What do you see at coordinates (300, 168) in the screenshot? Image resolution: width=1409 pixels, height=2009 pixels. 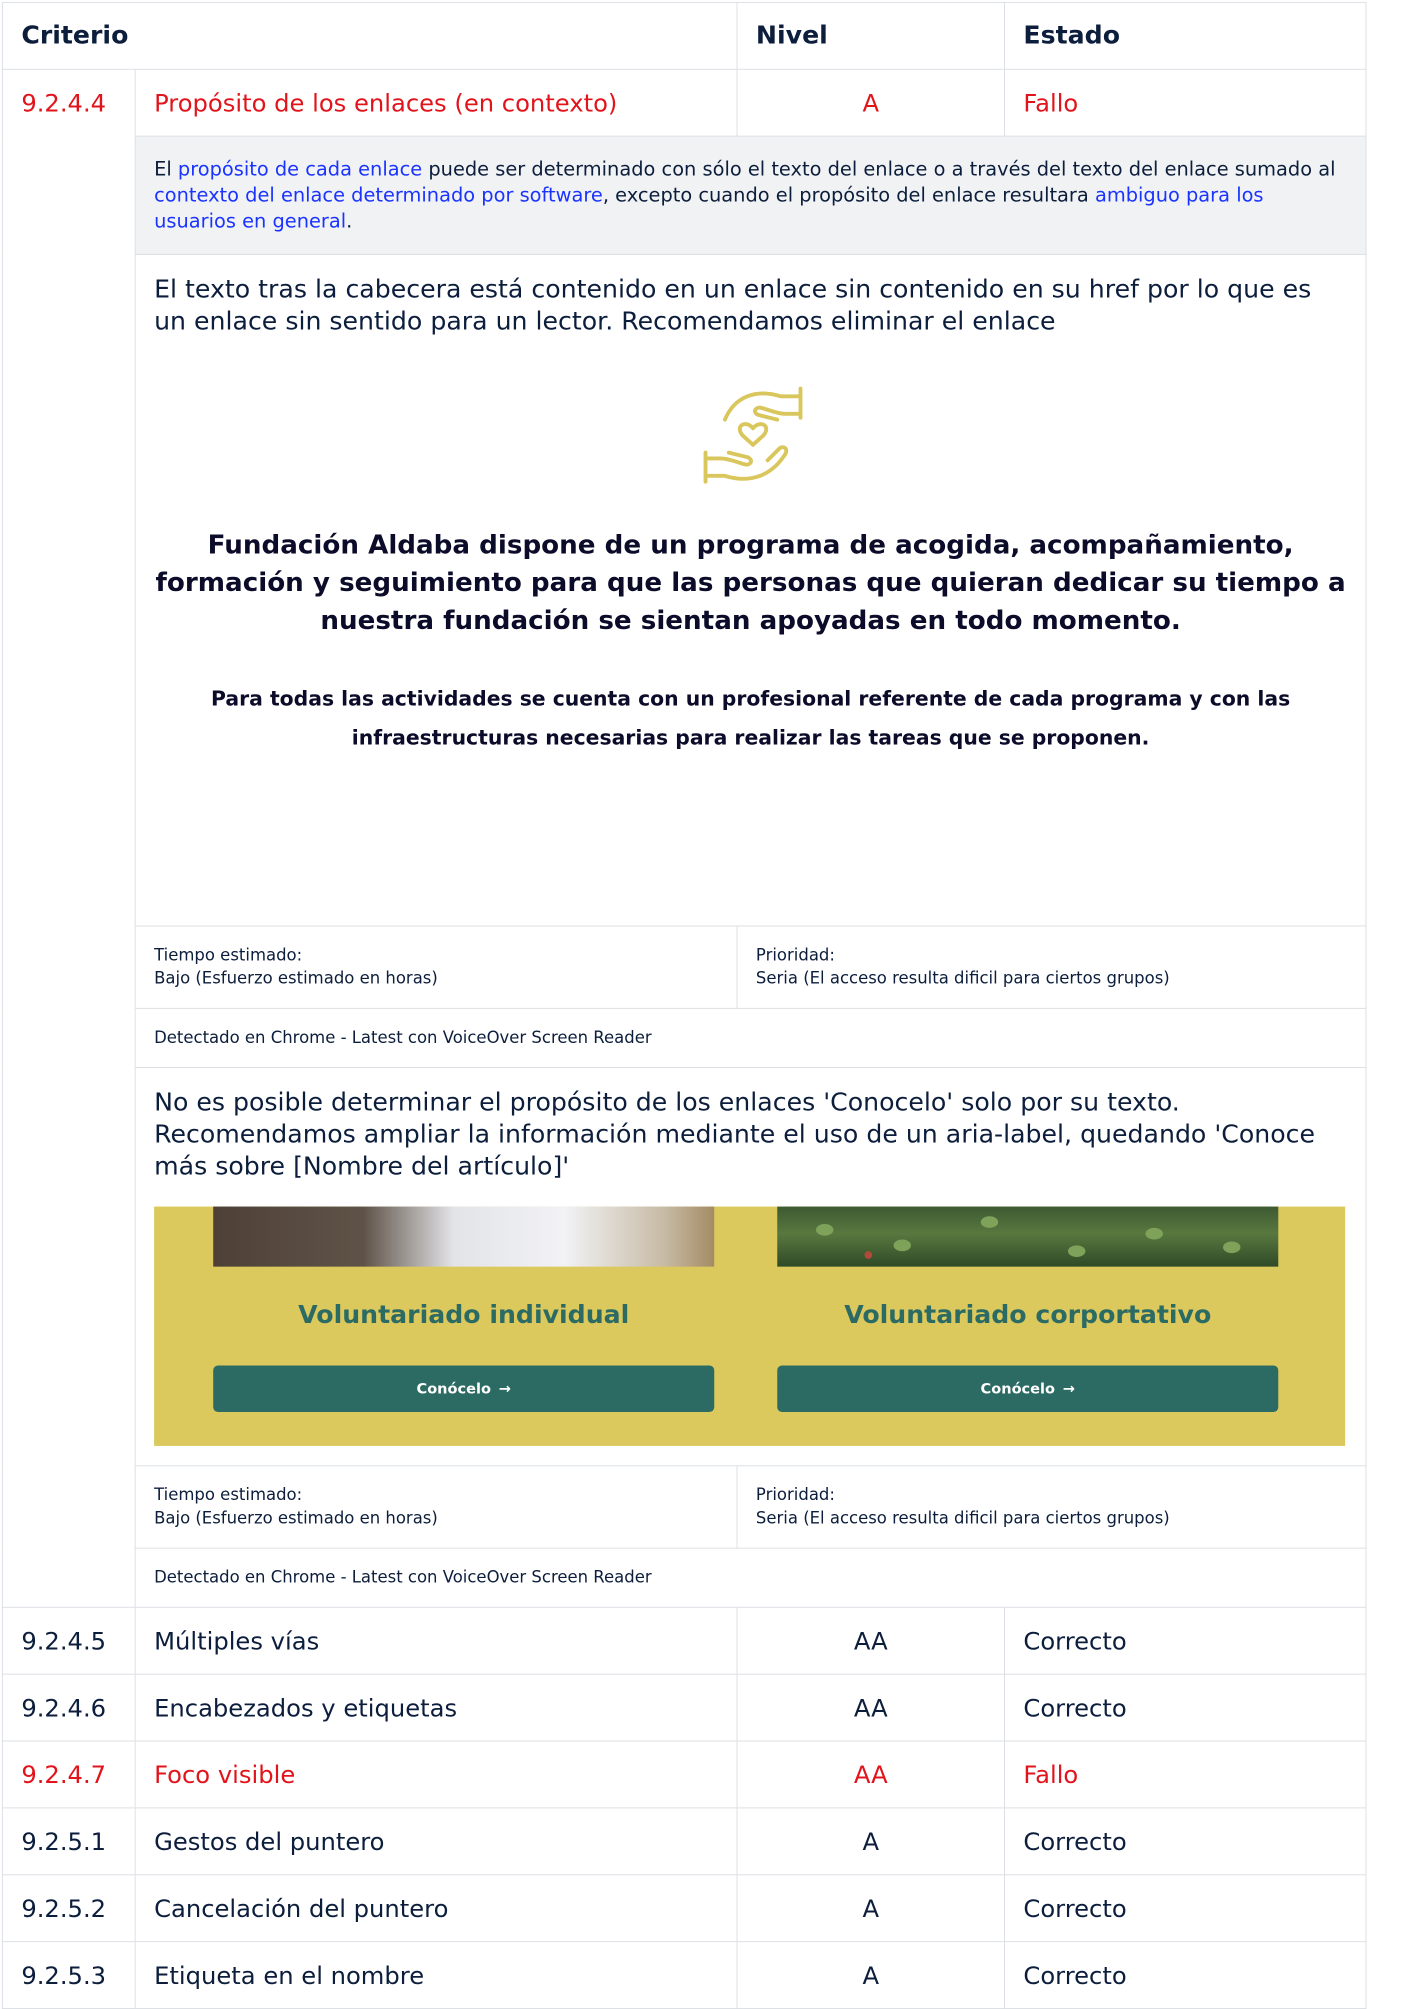 I see `link-proposito-enlace: propósito de cada enlace` at bounding box center [300, 168].